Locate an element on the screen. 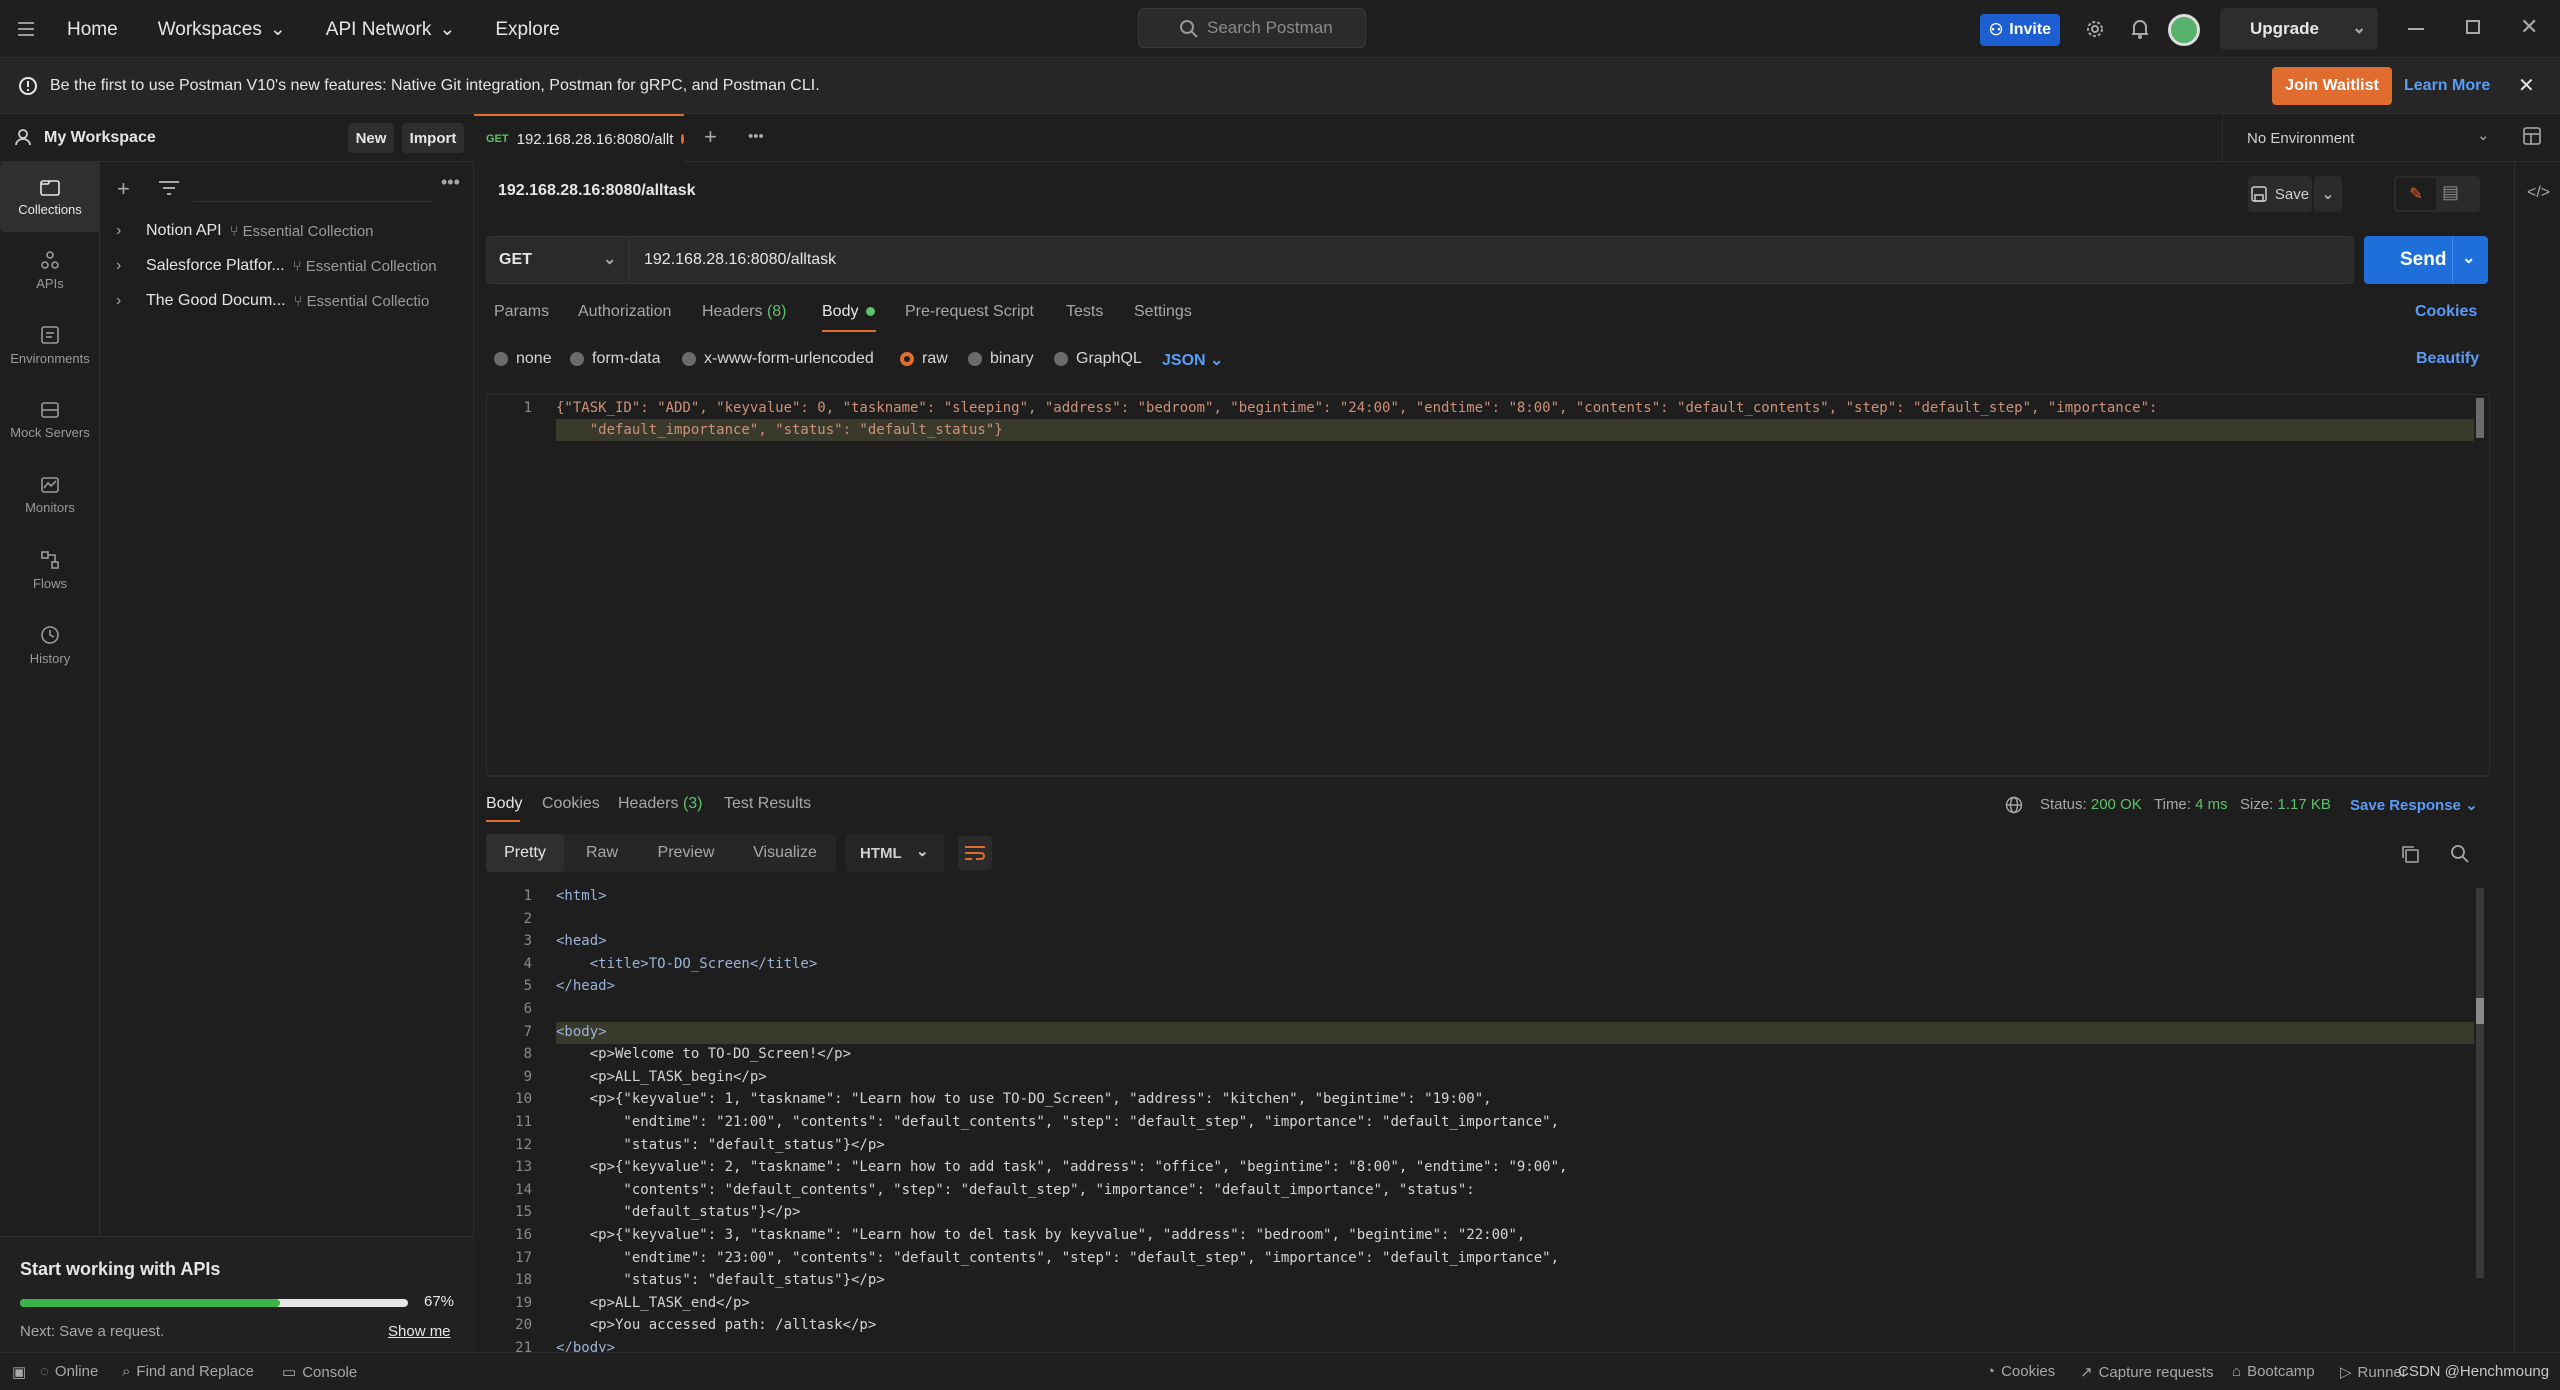 This screenshot has width=2560, height=1390. cookies-status-button: ◔ Cookies is located at coordinates (2020, 1371).